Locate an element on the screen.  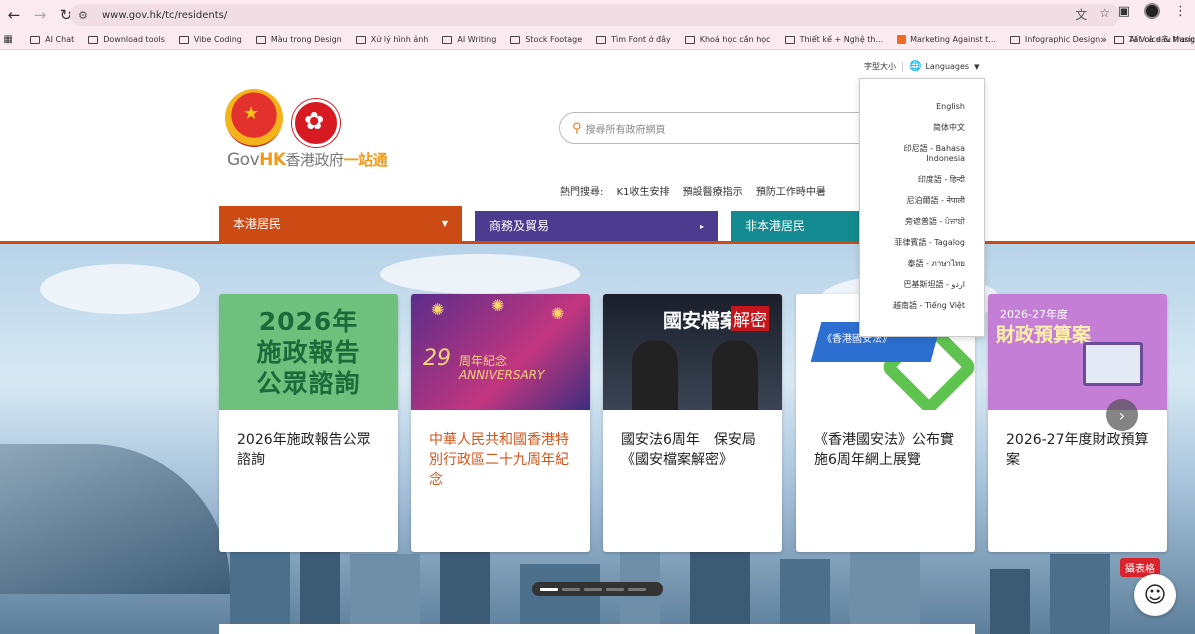
profile-avatar is located at coordinates (1152, 11).